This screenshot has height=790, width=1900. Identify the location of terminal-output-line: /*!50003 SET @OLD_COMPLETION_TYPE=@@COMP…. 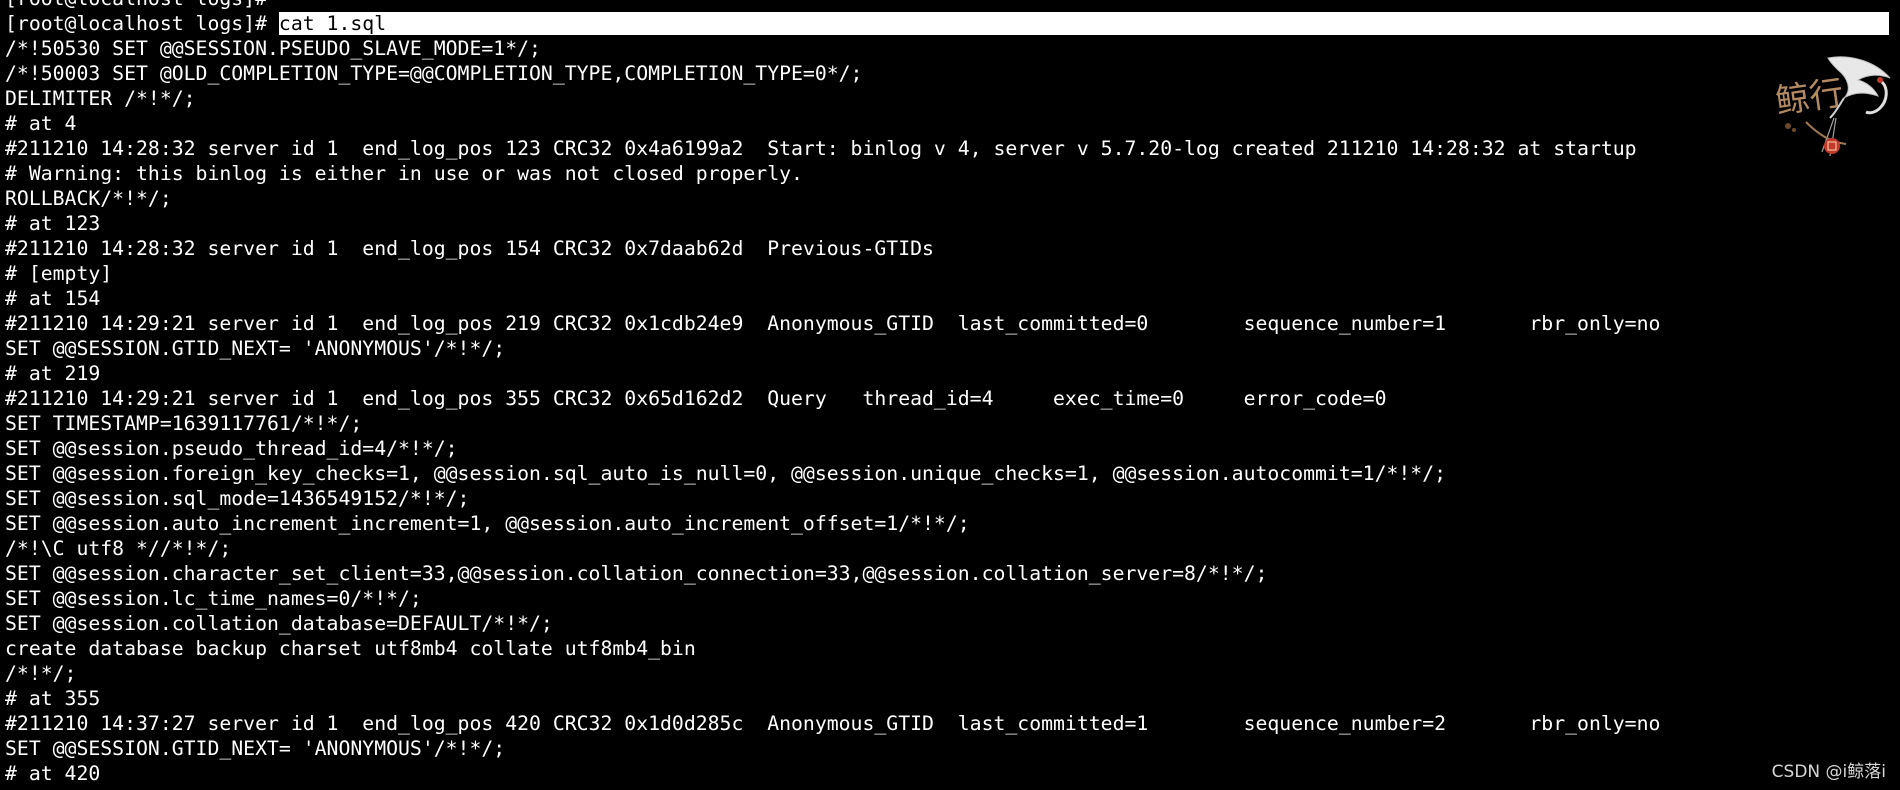
(434, 73).